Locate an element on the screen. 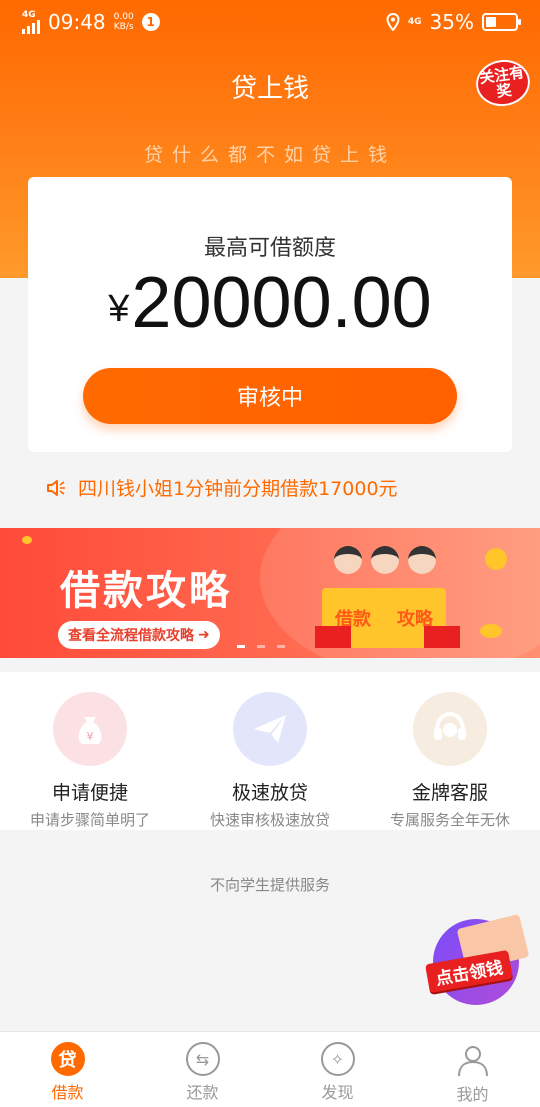 This screenshot has height=1107, width=540. tab-label: 借款 is located at coordinates (67, 1092).